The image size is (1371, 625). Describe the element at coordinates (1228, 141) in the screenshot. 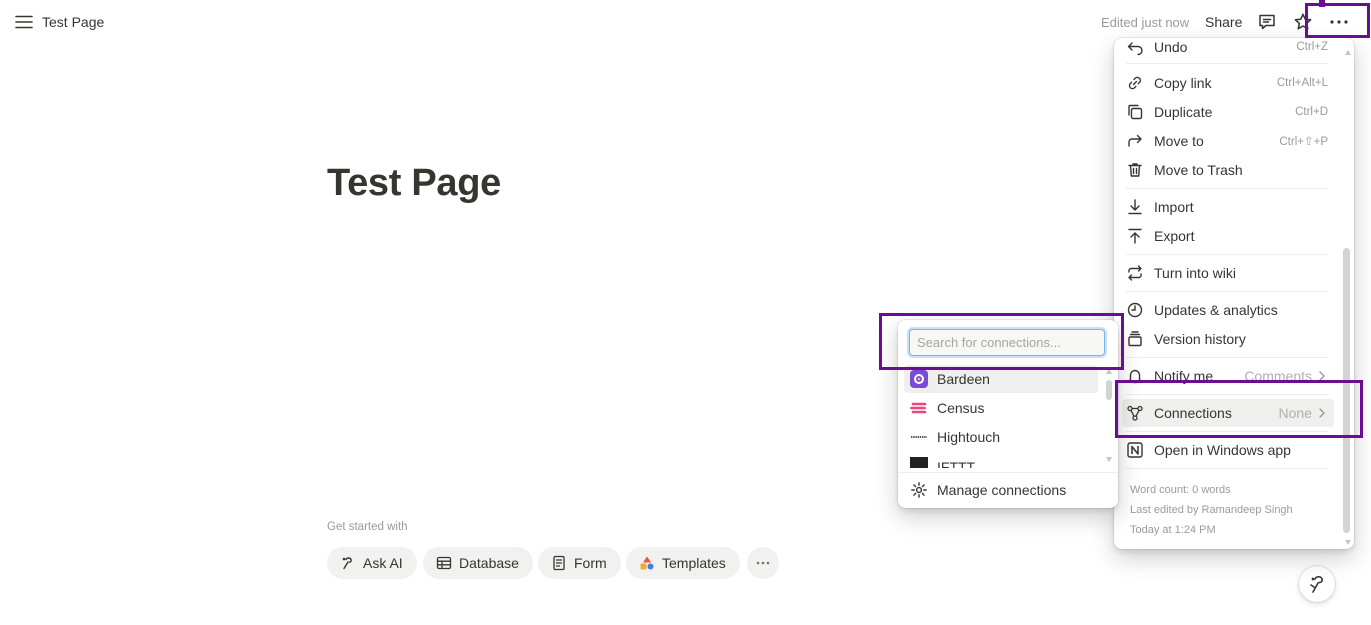

I see `menu-item-move-to: Move to Ctrl+⇧+P` at that location.